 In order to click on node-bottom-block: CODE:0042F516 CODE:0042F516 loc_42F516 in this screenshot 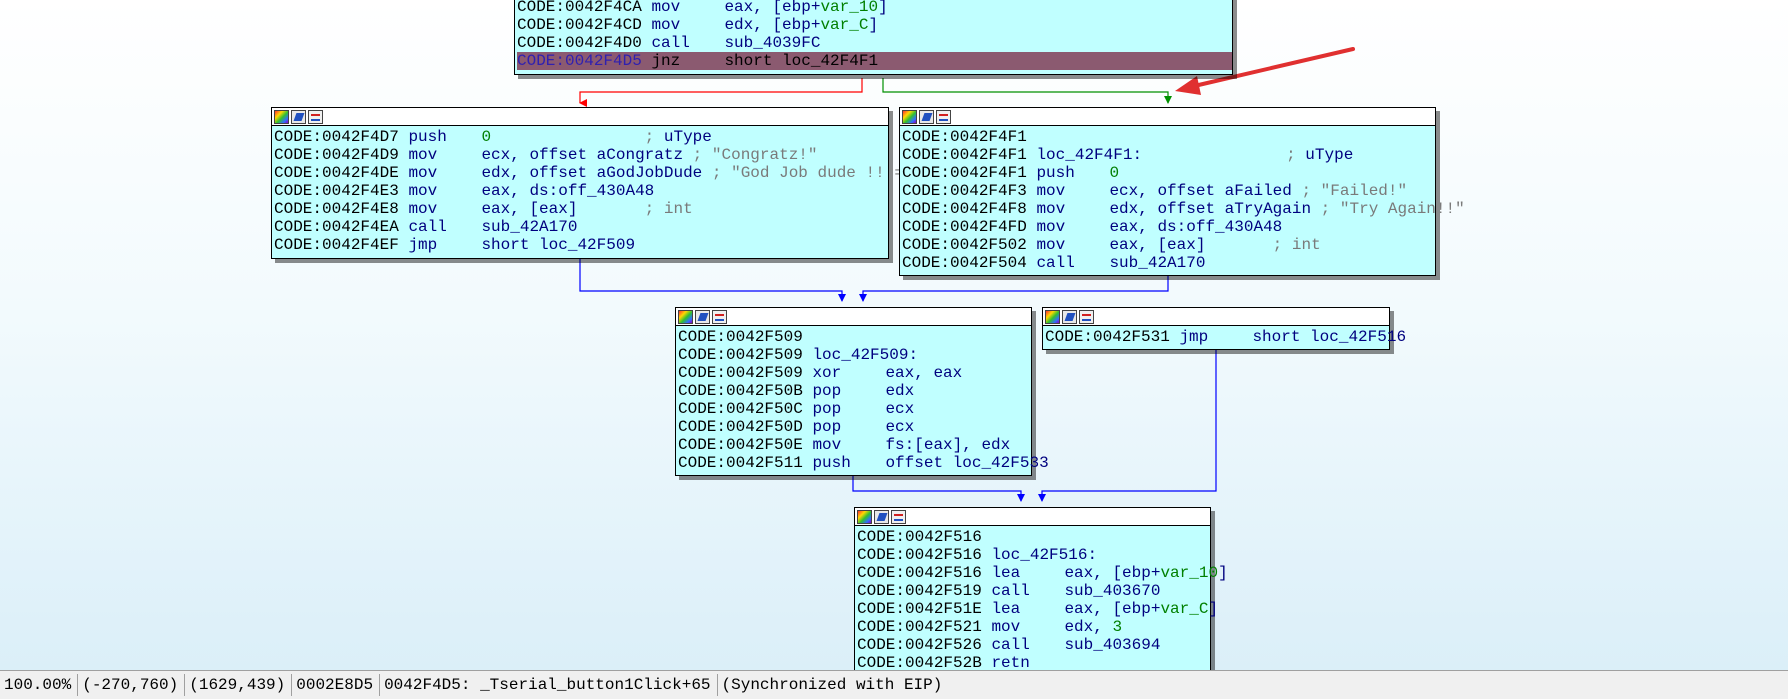, I will do `click(1041, 594)`.